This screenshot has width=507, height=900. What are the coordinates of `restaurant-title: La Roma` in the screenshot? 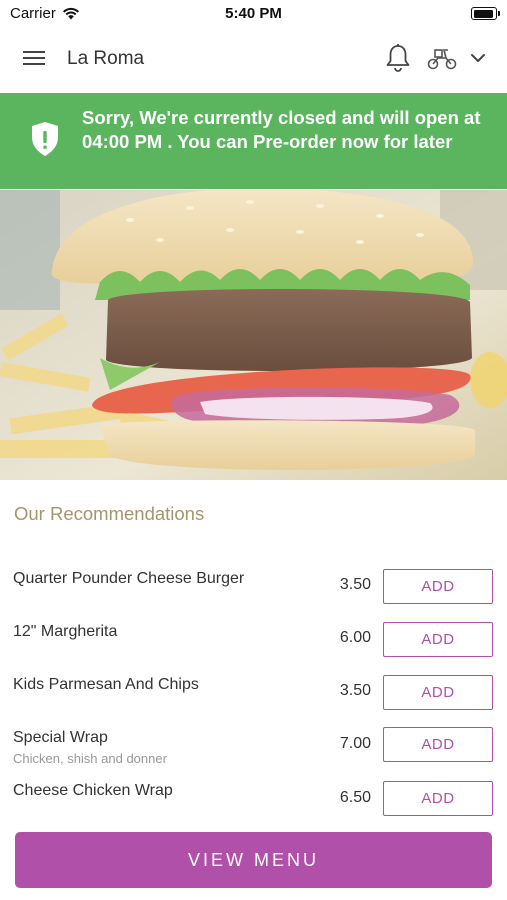 It's located at (106, 58).